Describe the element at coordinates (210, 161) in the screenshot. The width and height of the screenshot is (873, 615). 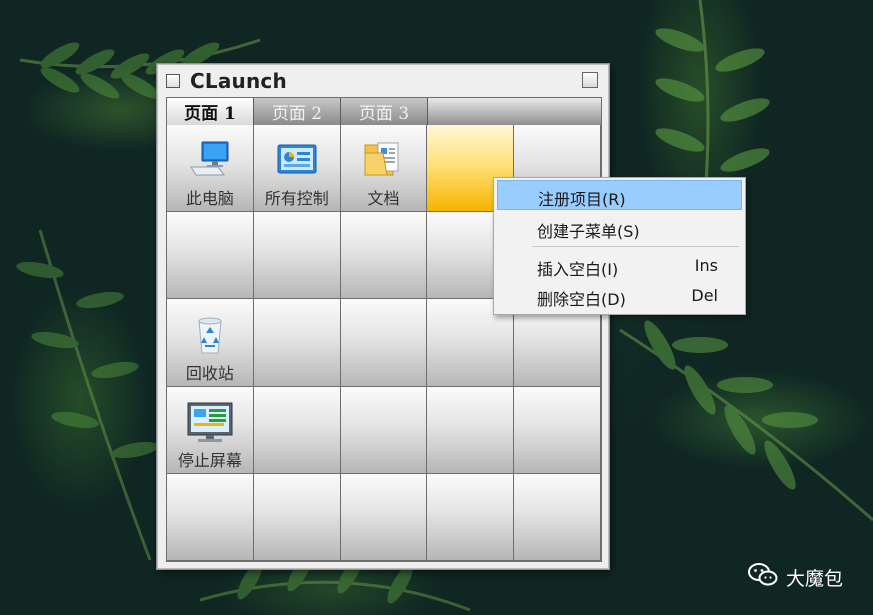
I see `computer-icon` at that location.